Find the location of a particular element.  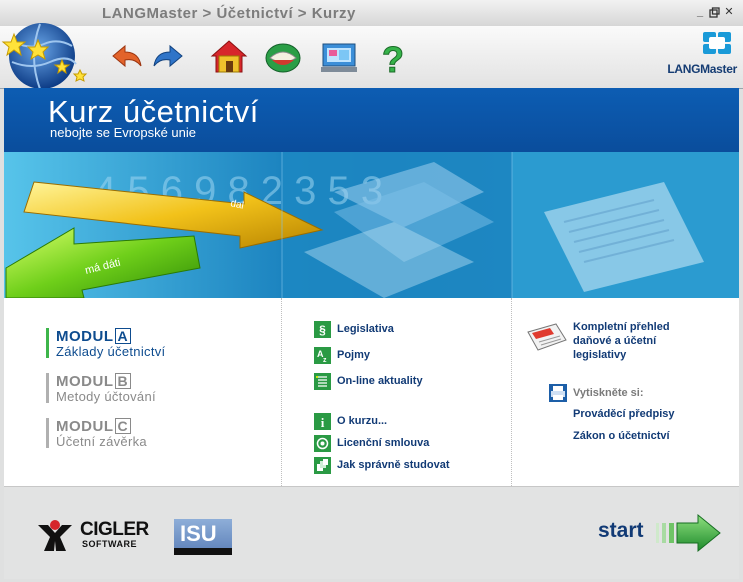

isu-logo-text: ISU is located at coordinates (198, 533).